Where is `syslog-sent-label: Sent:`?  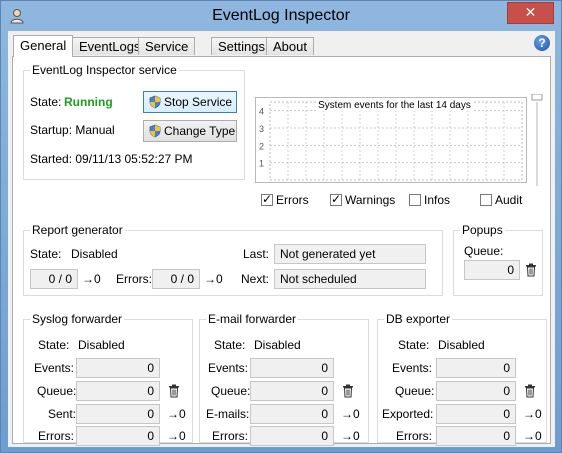
syslog-sent-label: Sent: is located at coordinates (62, 414).